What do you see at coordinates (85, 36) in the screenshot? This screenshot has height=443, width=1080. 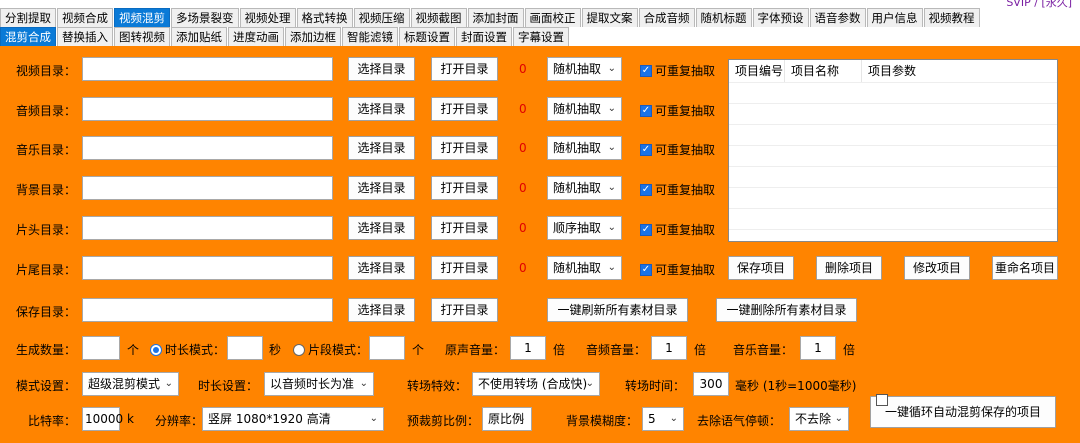 I see `tab-sub-1: 替换插入` at bounding box center [85, 36].